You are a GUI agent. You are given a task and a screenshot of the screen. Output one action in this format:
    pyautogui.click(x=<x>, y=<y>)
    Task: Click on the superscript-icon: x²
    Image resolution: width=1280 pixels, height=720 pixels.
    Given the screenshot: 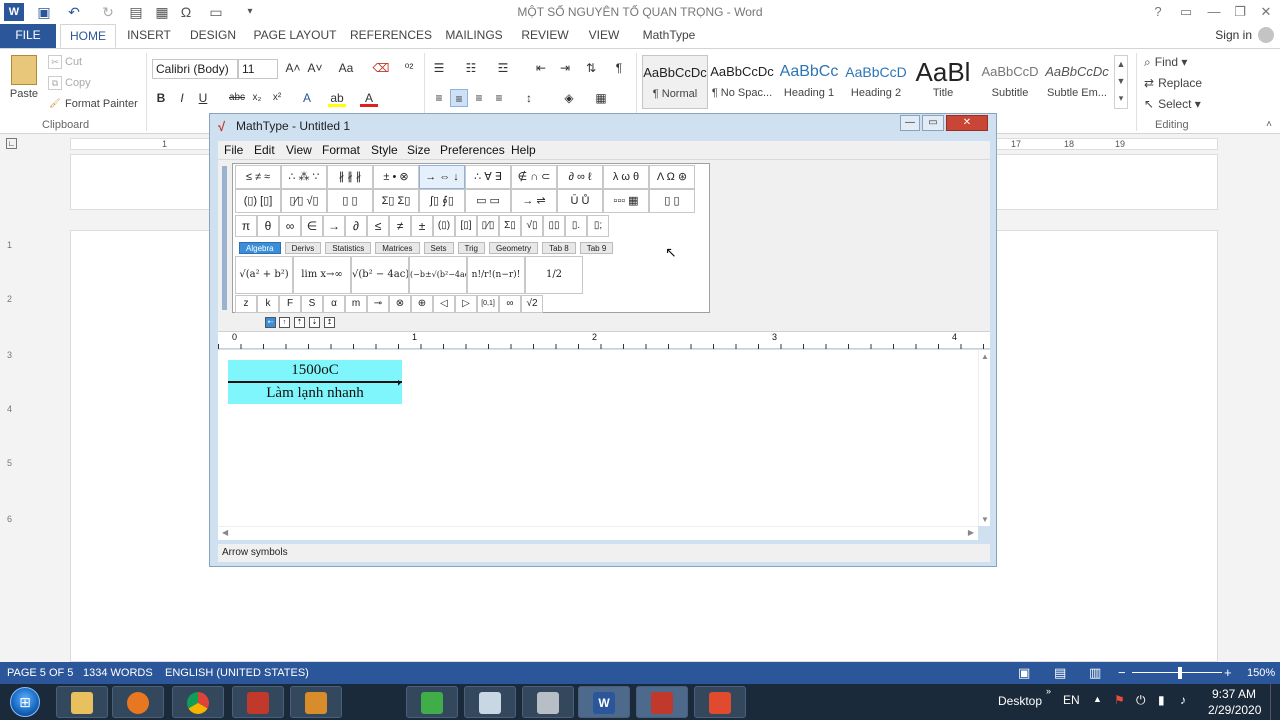 What is the action you would take?
    pyautogui.click(x=277, y=98)
    